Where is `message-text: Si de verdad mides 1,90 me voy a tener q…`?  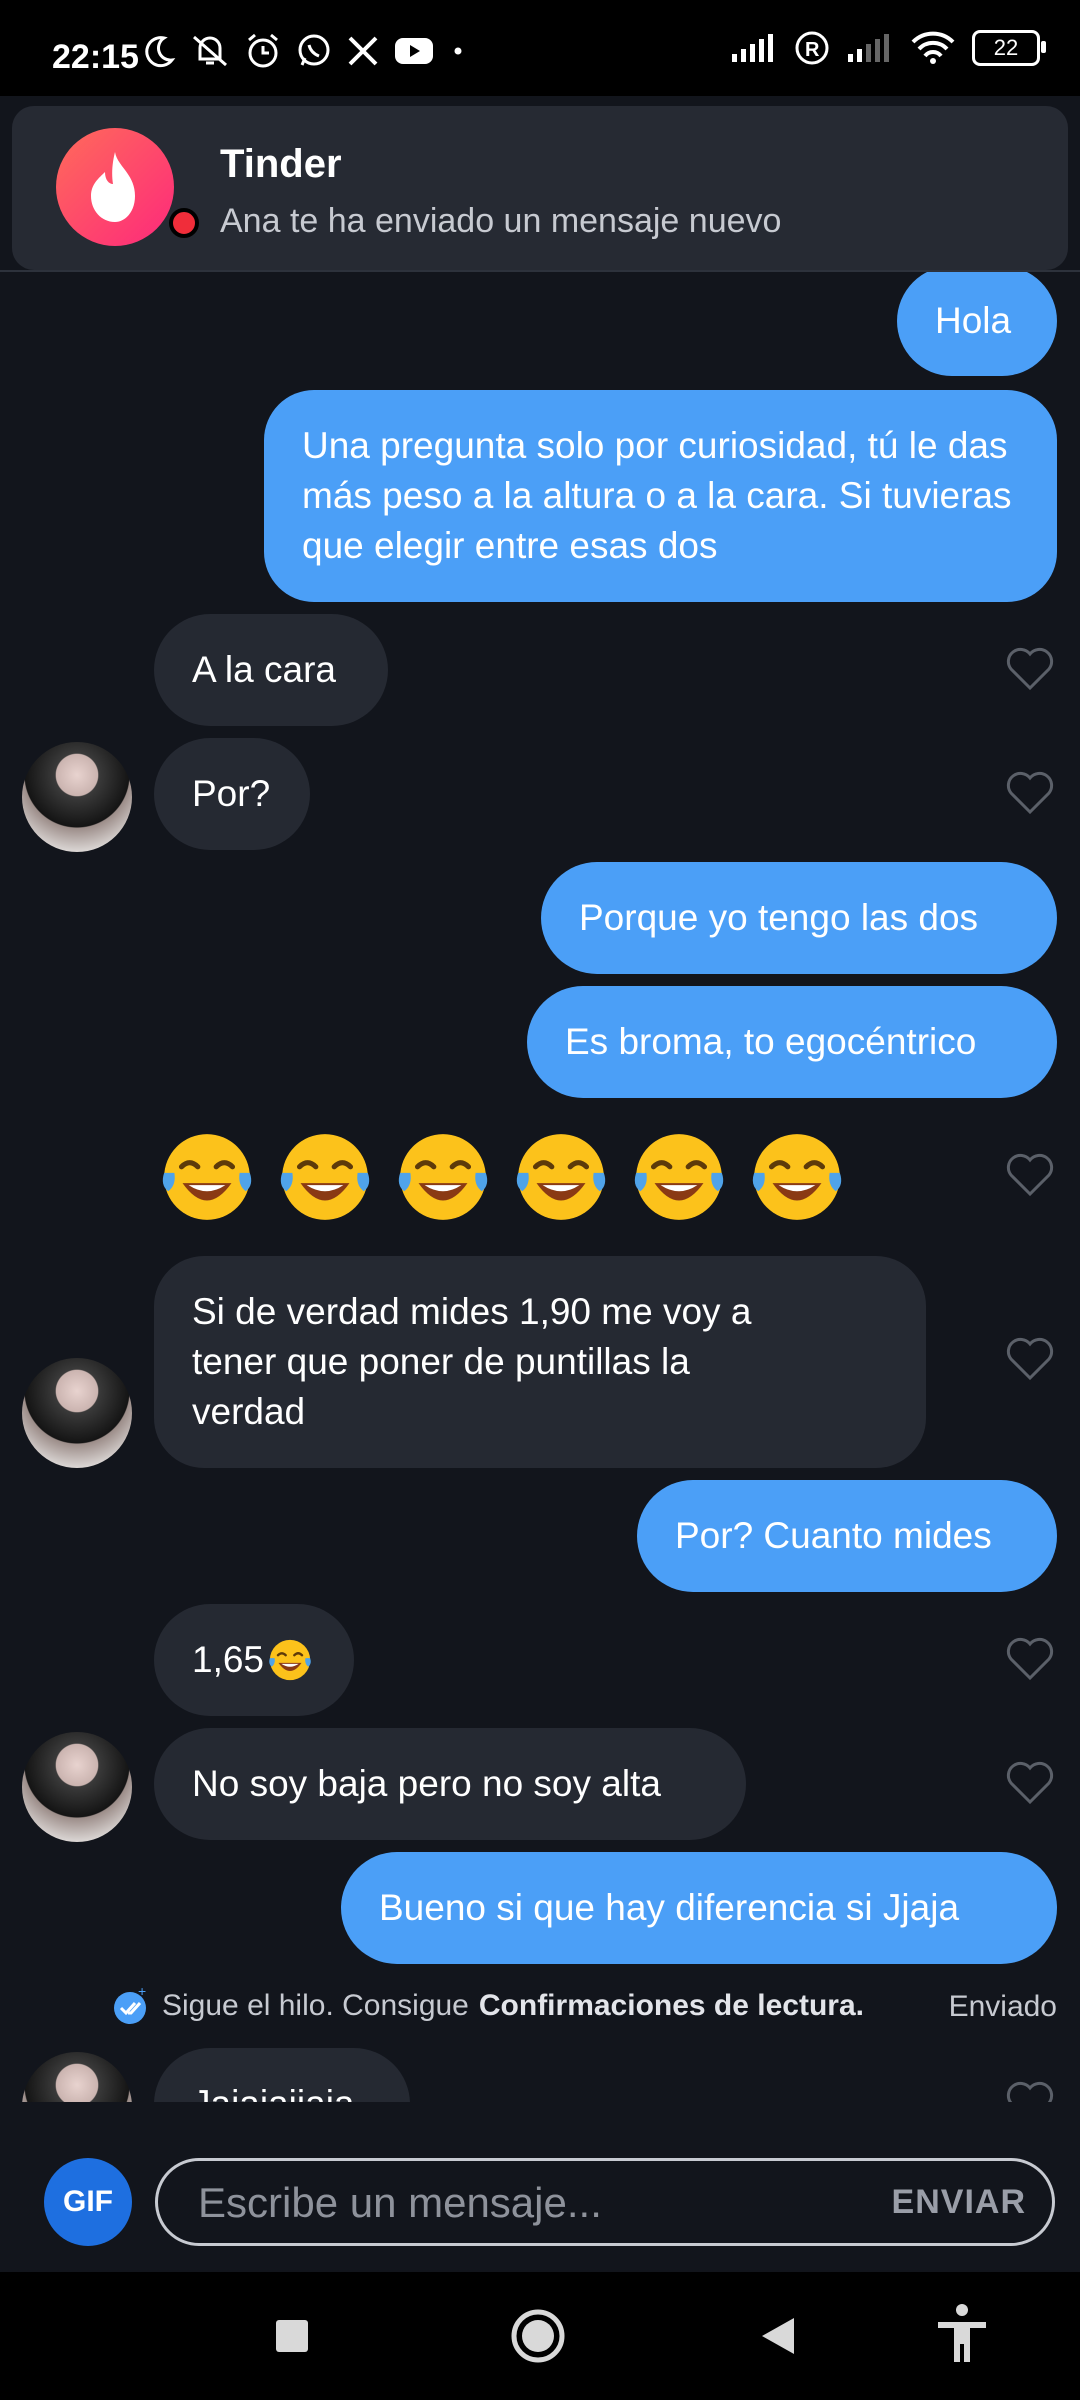 message-text: Si de verdad mides 1,90 me voy a tener q… is located at coordinates (472, 1361).